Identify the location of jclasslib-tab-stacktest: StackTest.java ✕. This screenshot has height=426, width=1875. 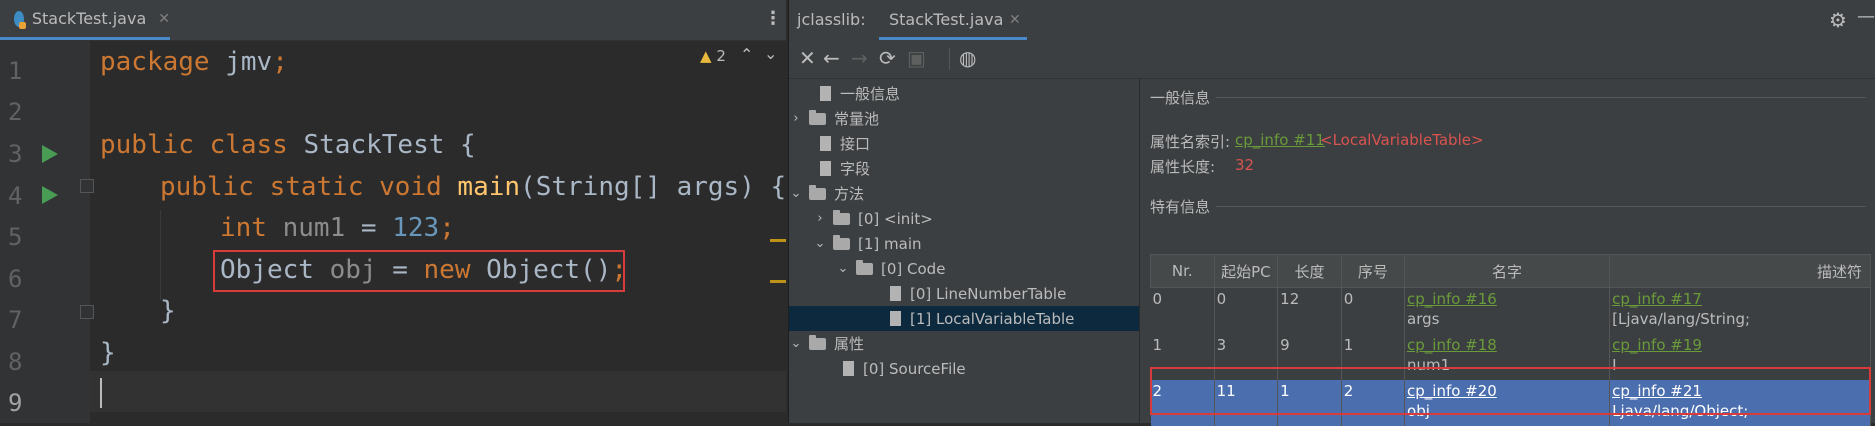
(953, 20).